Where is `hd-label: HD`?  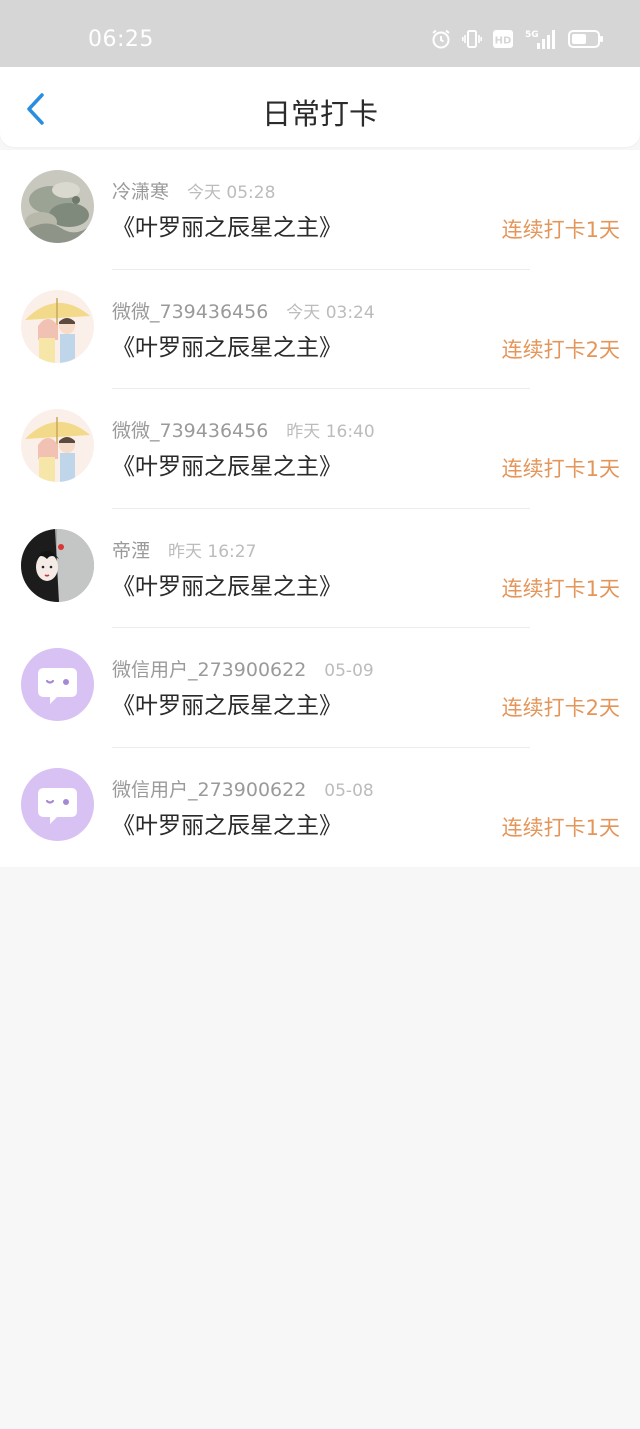 hd-label: HD is located at coordinates (503, 41).